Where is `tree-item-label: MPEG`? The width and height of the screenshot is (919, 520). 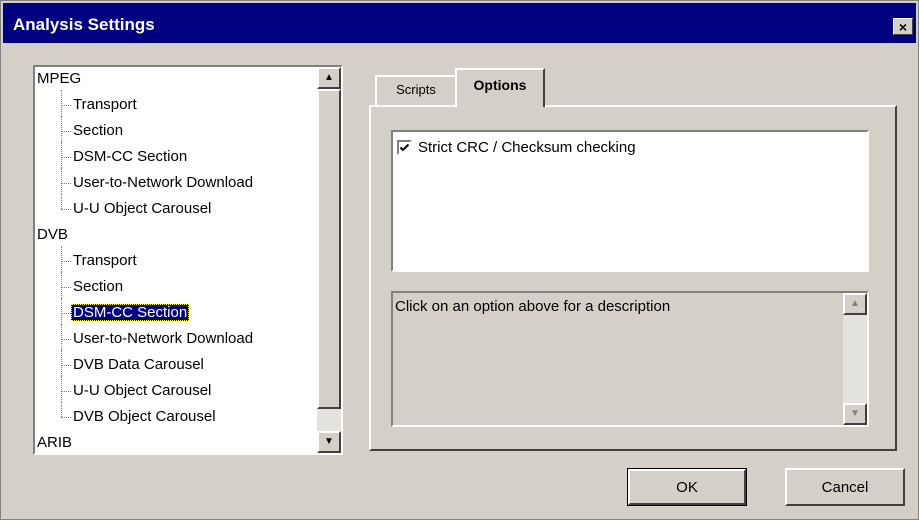 tree-item-label: MPEG is located at coordinates (59, 78).